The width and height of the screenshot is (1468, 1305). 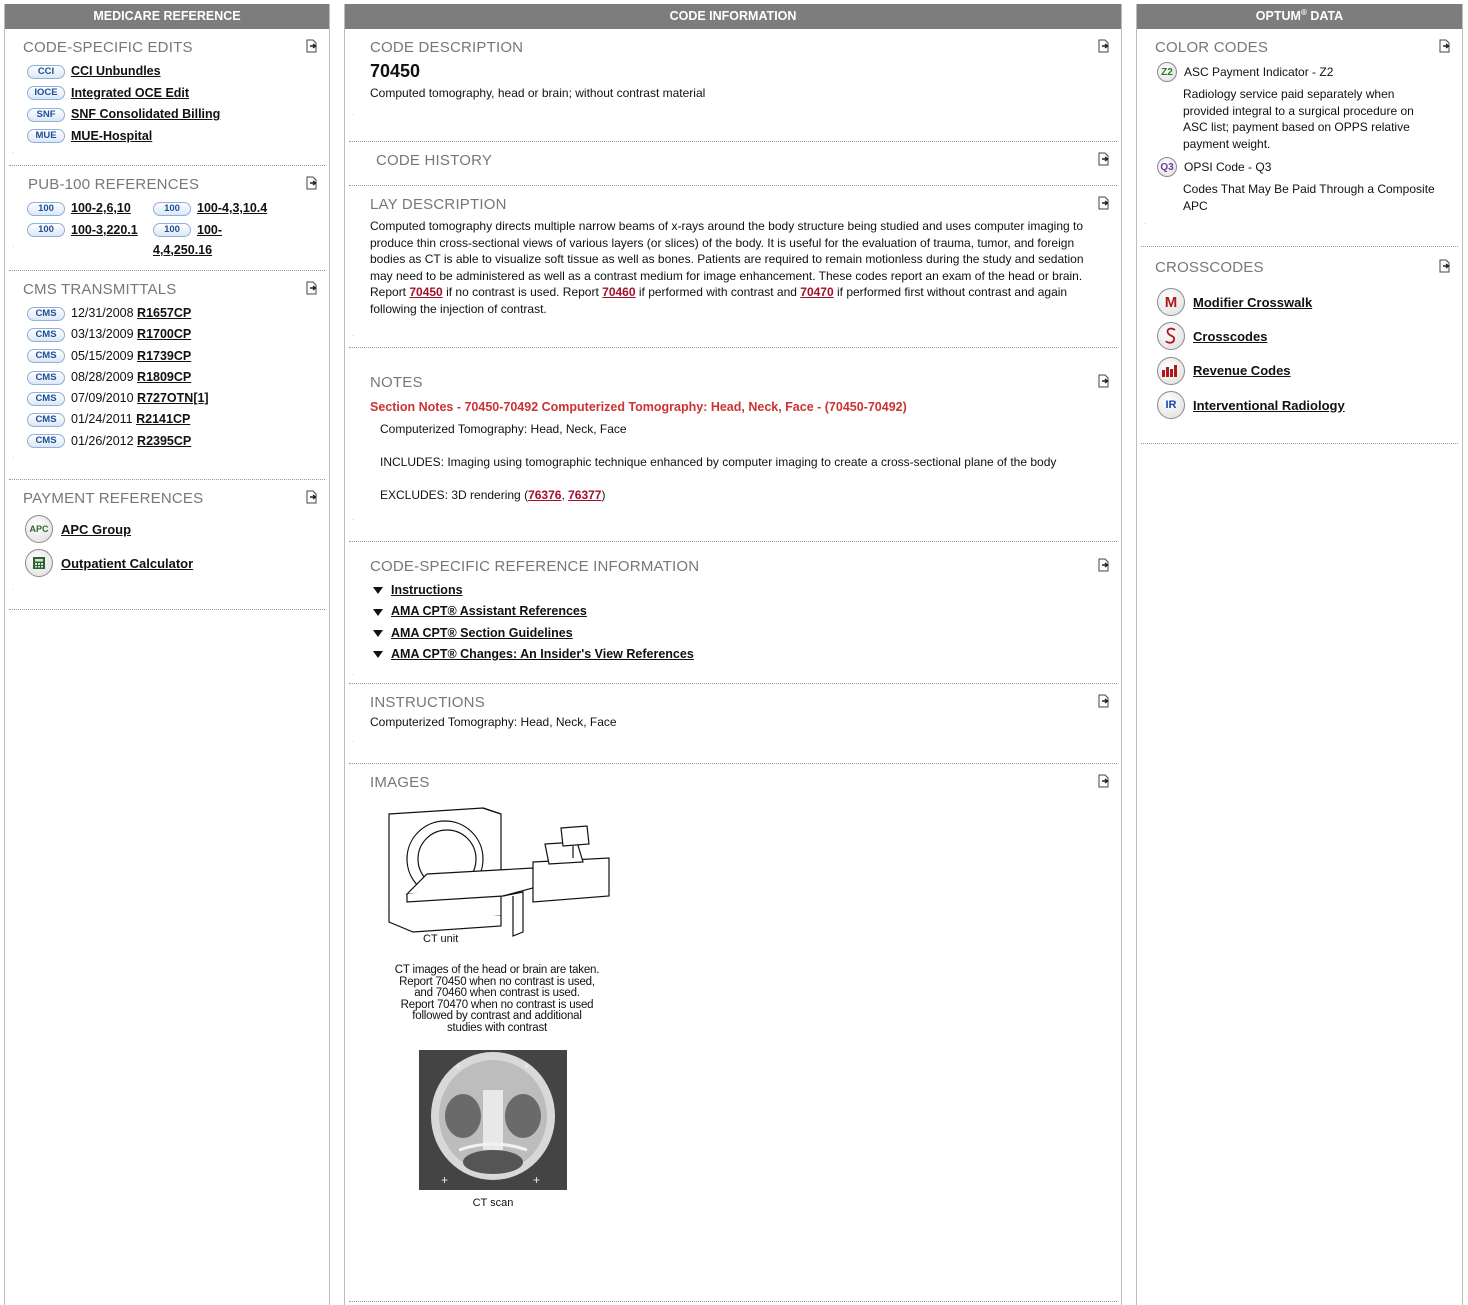 What do you see at coordinates (167, 209) in the screenshot?
I see `pub-row: 100 100-2,6,10 100 100-4,3,10.4` at bounding box center [167, 209].